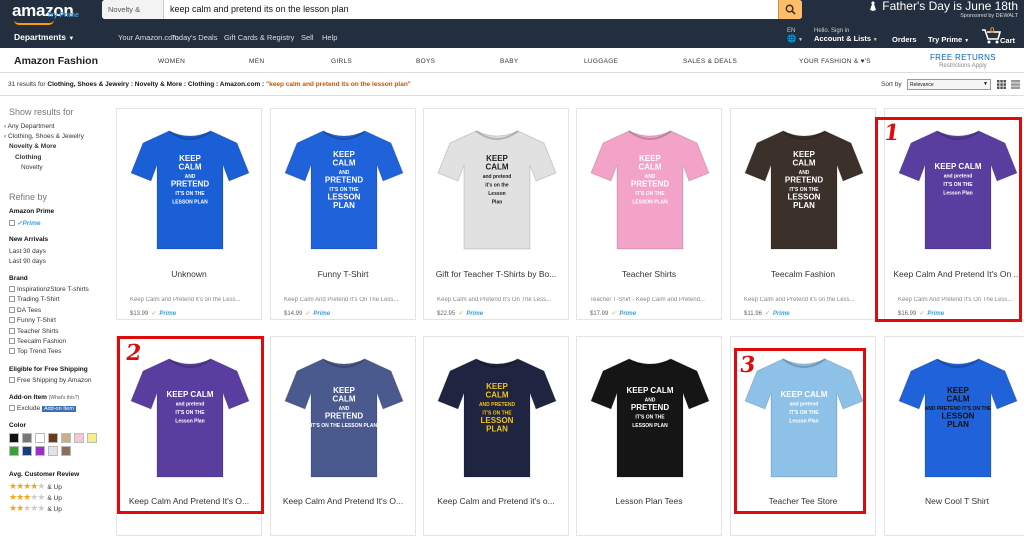 The height and width of the screenshot is (536, 1024). I want to click on departments-menu: Departments ▼, so click(44, 37).